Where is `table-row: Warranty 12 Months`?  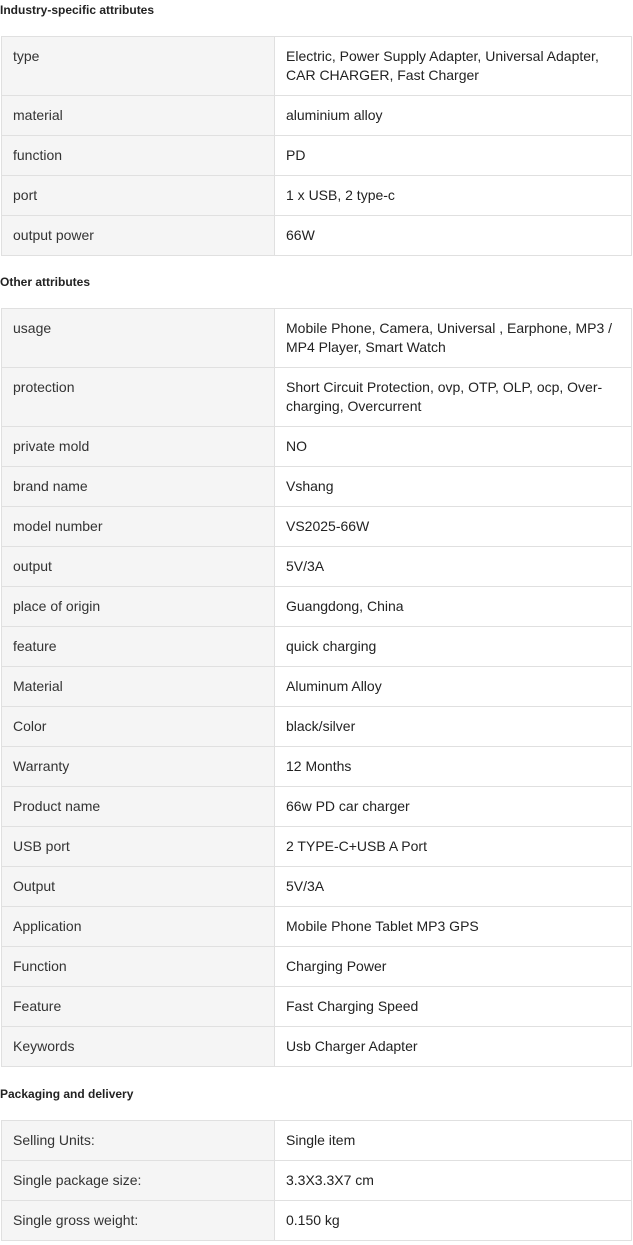 table-row: Warranty 12 Months is located at coordinates (316, 766).